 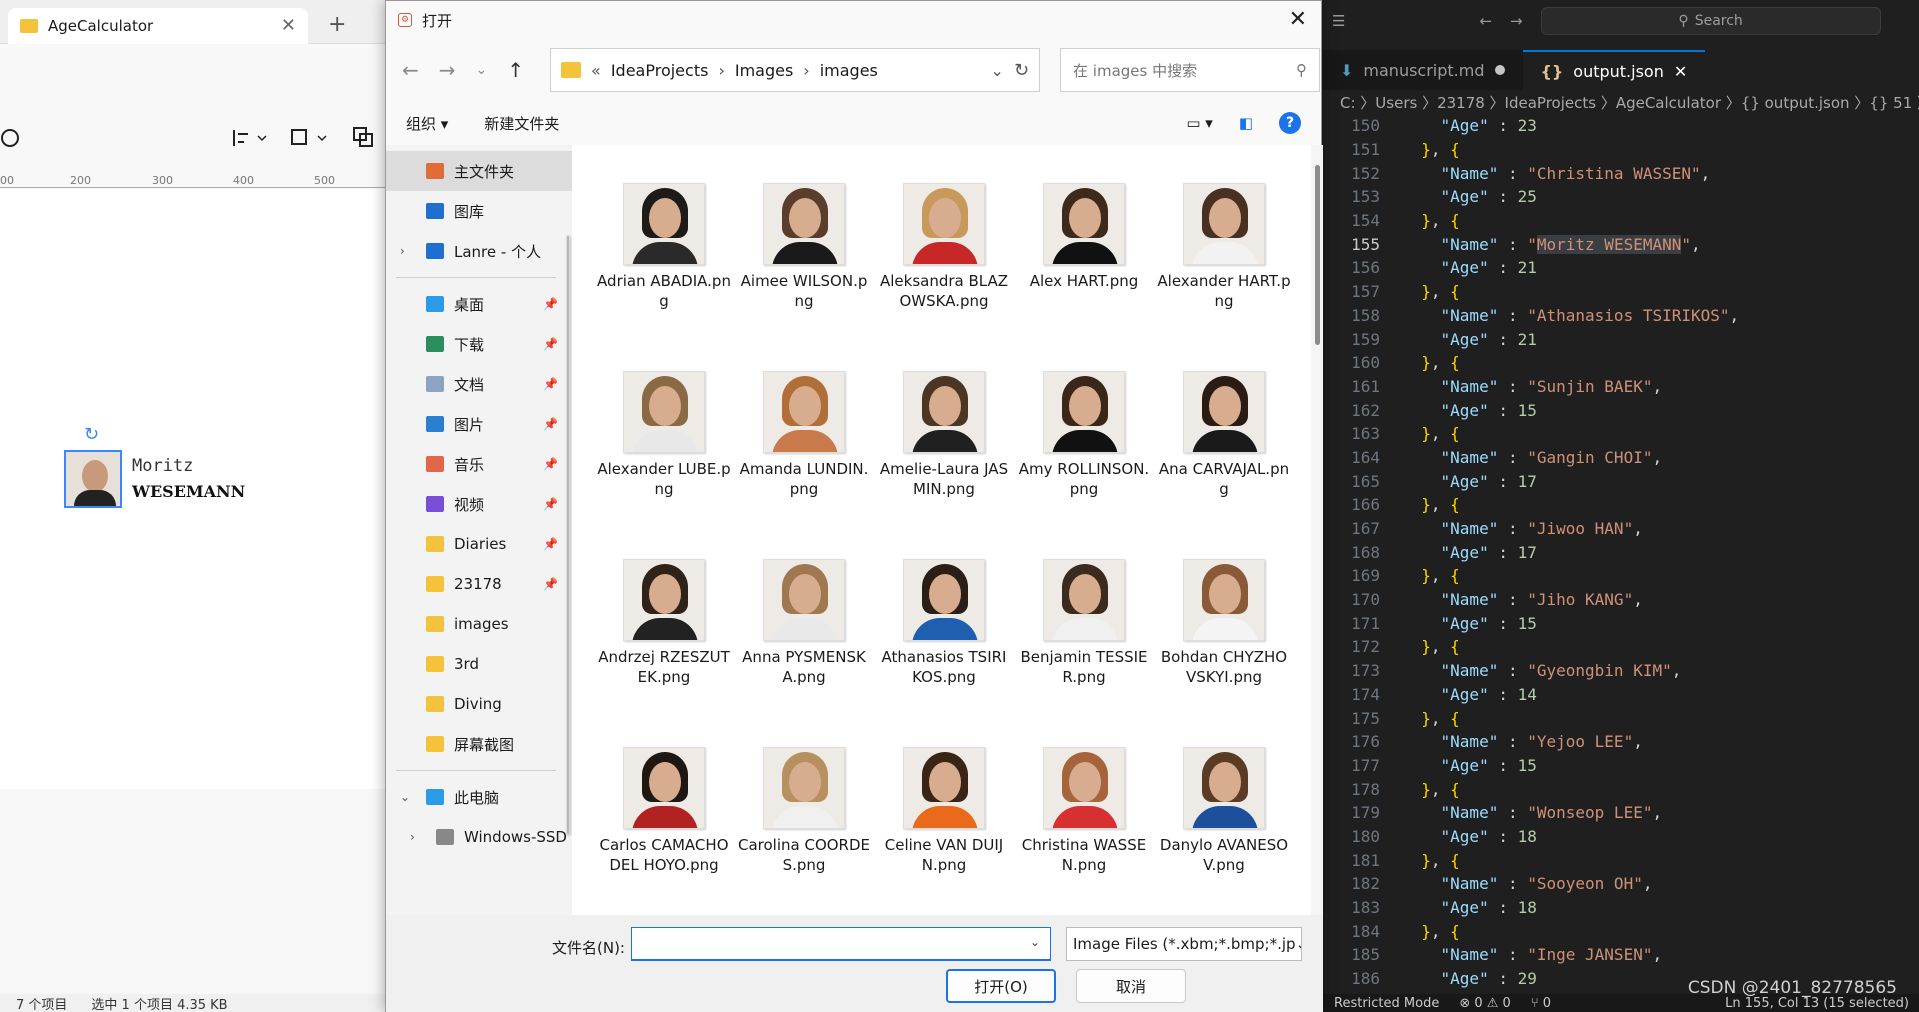 I want to click on code-line: 151 }, {, so click(x=1620, y=150).